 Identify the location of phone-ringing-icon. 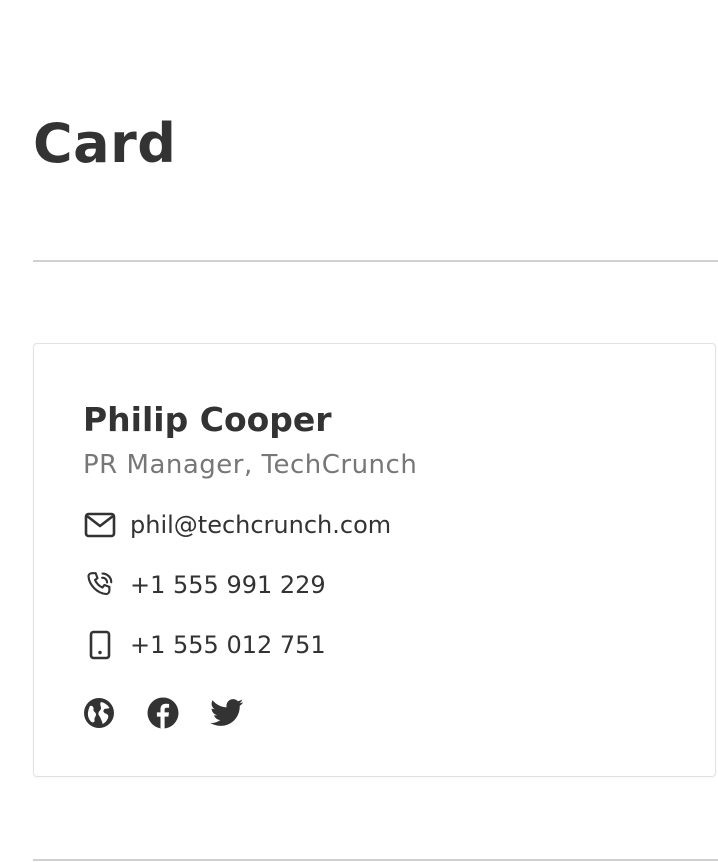
(100, 585).